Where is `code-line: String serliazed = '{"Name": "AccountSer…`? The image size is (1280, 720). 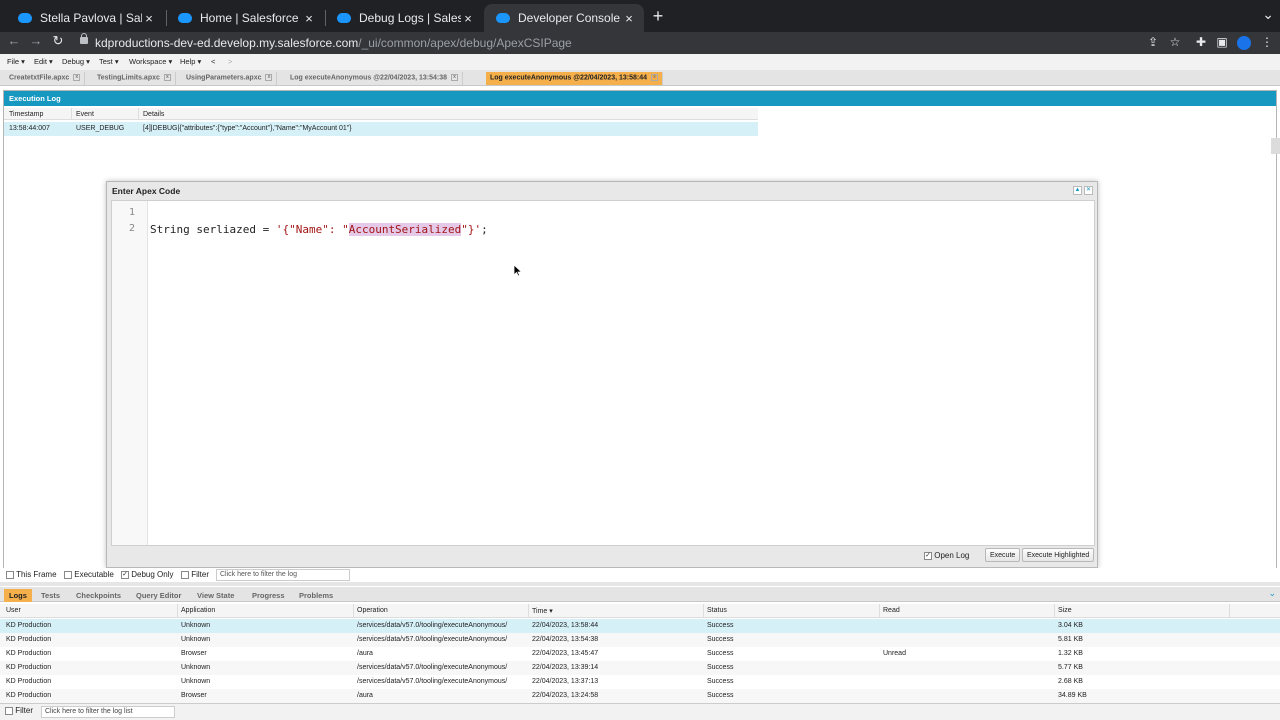 code-line: String serliazed = '{"Name": "AccountSer… is located at coordinates (319, 229).